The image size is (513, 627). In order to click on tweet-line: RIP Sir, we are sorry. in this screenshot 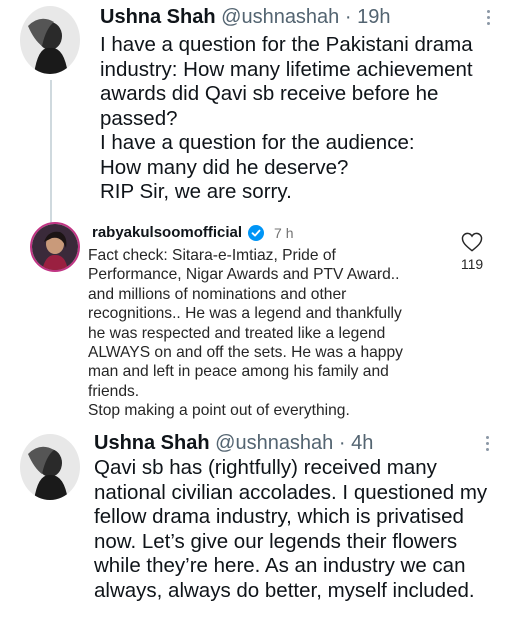, I will do `click(196, 191)`.